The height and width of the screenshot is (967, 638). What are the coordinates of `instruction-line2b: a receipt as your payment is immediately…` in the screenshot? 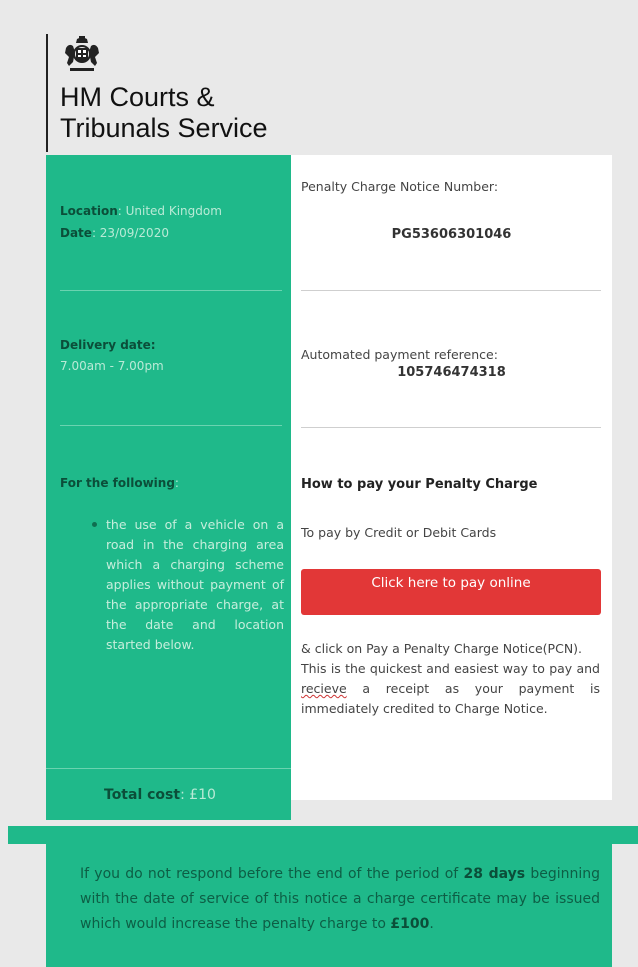 It's located at (450, 698).